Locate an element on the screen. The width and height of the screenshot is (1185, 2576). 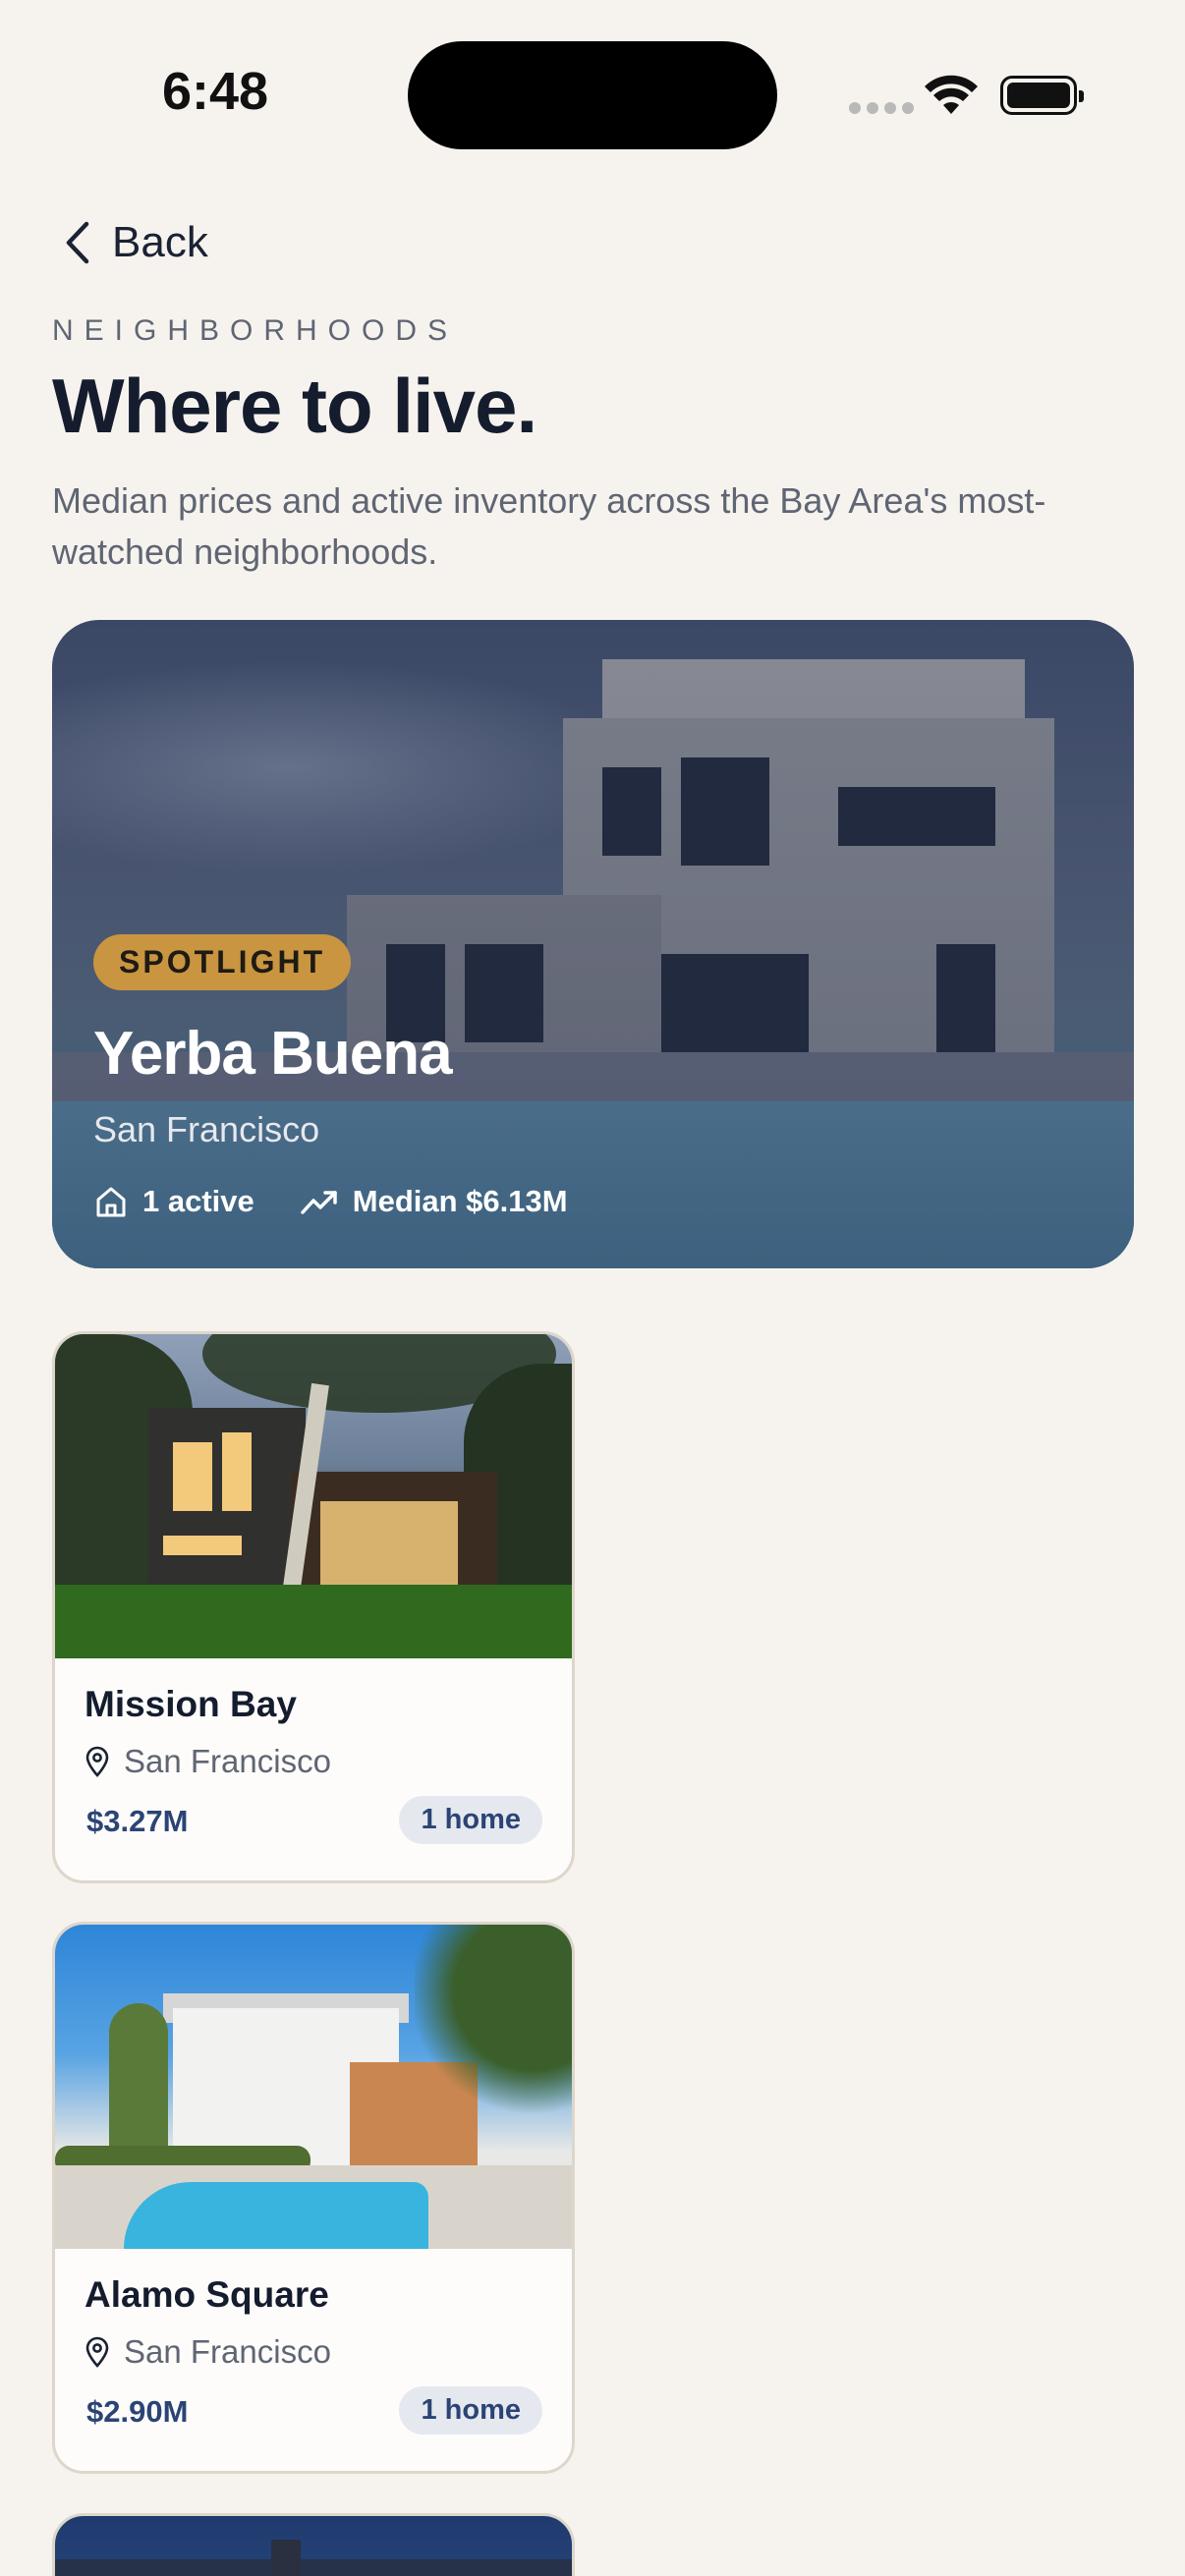
neighborhood-price: $3.27M is located at coordinates (137, 1821).